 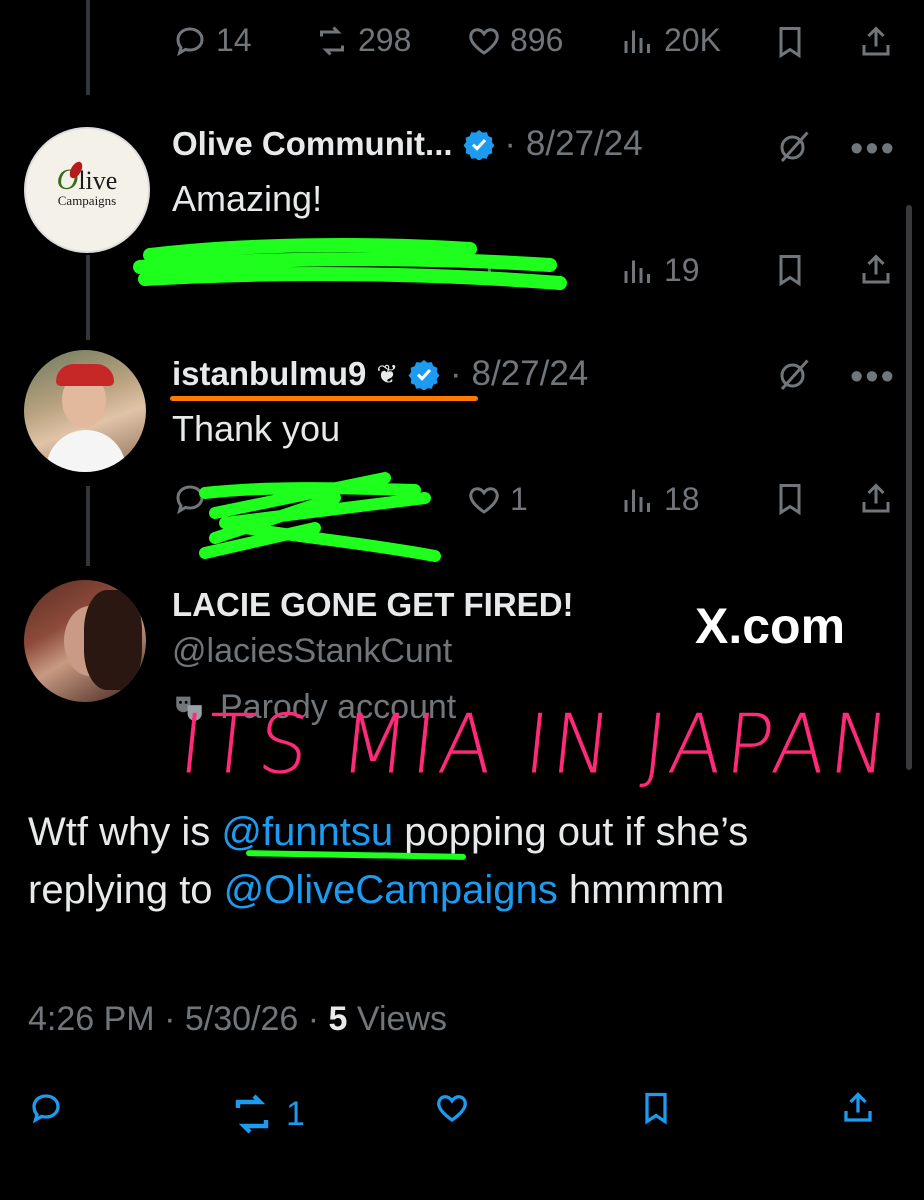 What do you see at coordinates (269, 374) in the screenshot?
I see `reply2-display-name: istanbulmu9` at bounding box center [269, 374].